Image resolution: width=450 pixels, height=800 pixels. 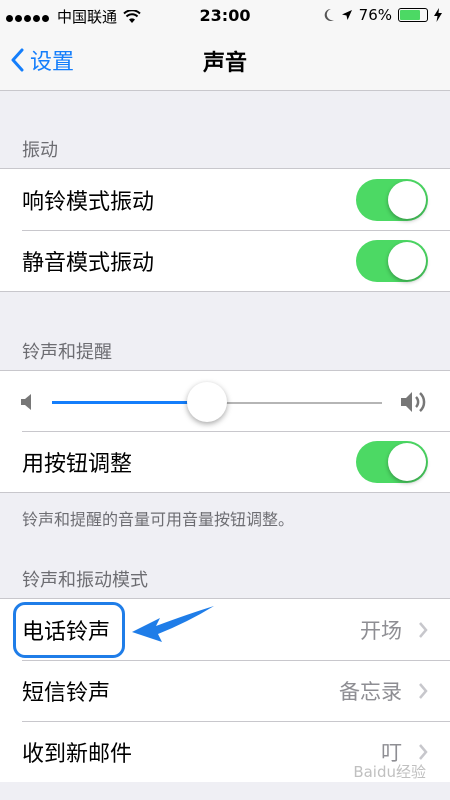 I want to click on navigation-bar: 设置 声音, so click(x=225, y=60).